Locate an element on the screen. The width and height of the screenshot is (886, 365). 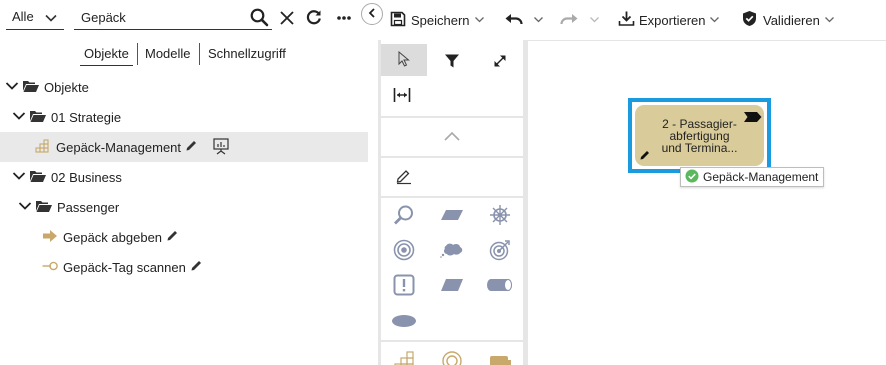
target-arrow-icon is located at coordinates (500, 251).